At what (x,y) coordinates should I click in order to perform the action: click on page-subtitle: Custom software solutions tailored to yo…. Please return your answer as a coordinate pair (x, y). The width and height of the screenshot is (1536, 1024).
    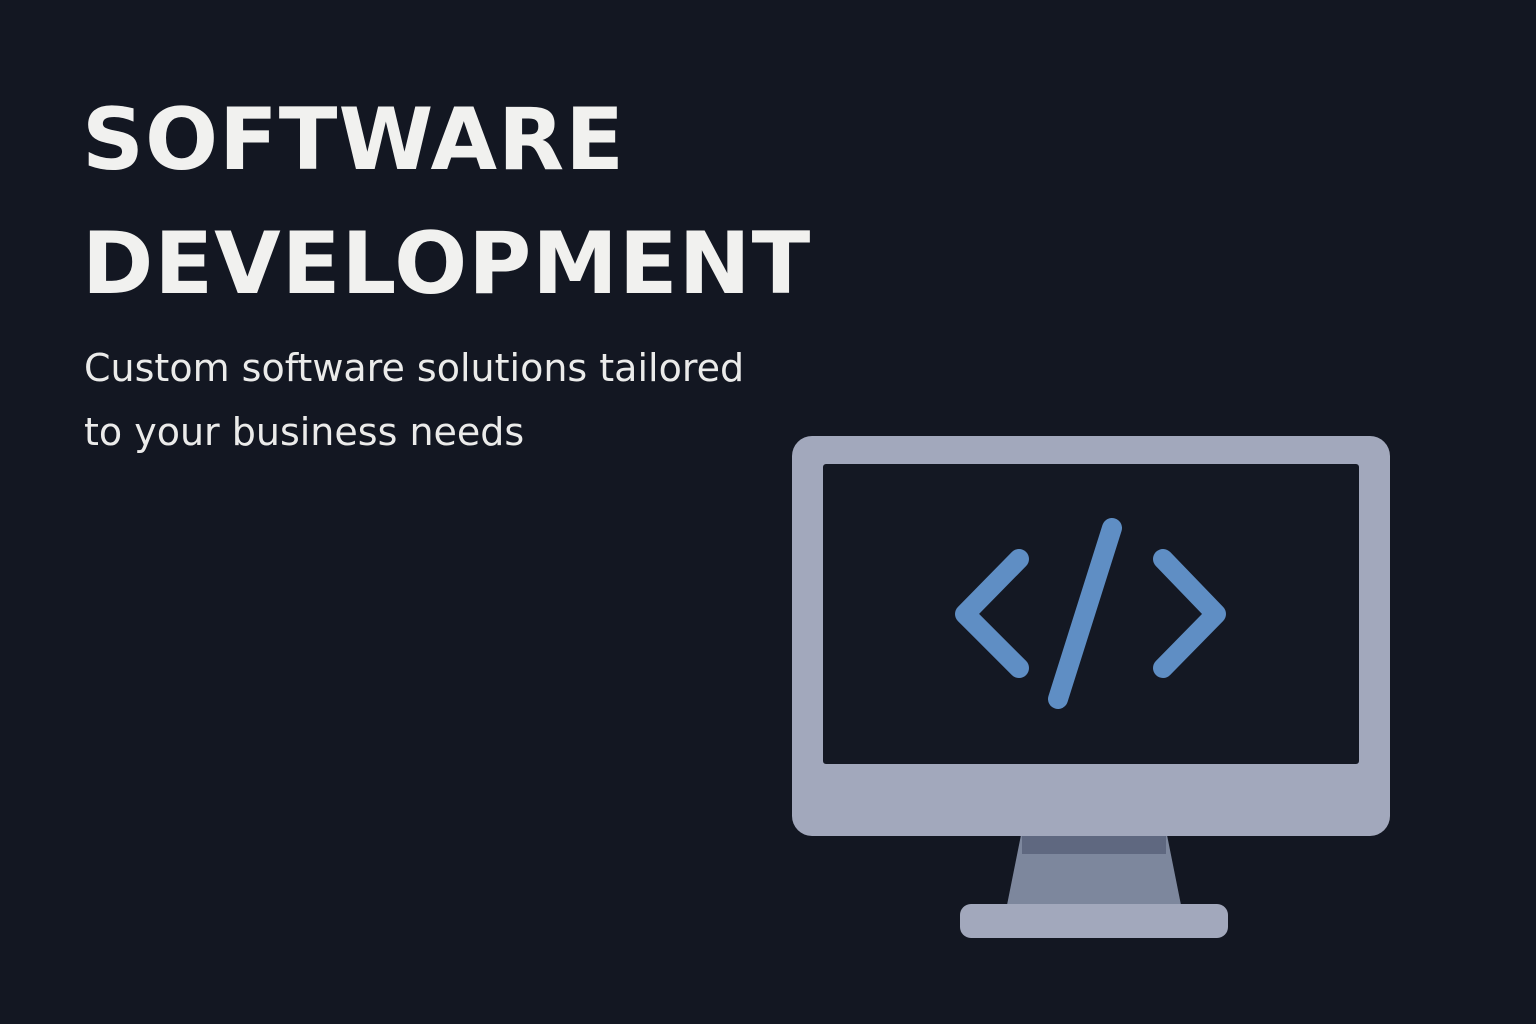
    Looking at the image, I should click on (414, 400).